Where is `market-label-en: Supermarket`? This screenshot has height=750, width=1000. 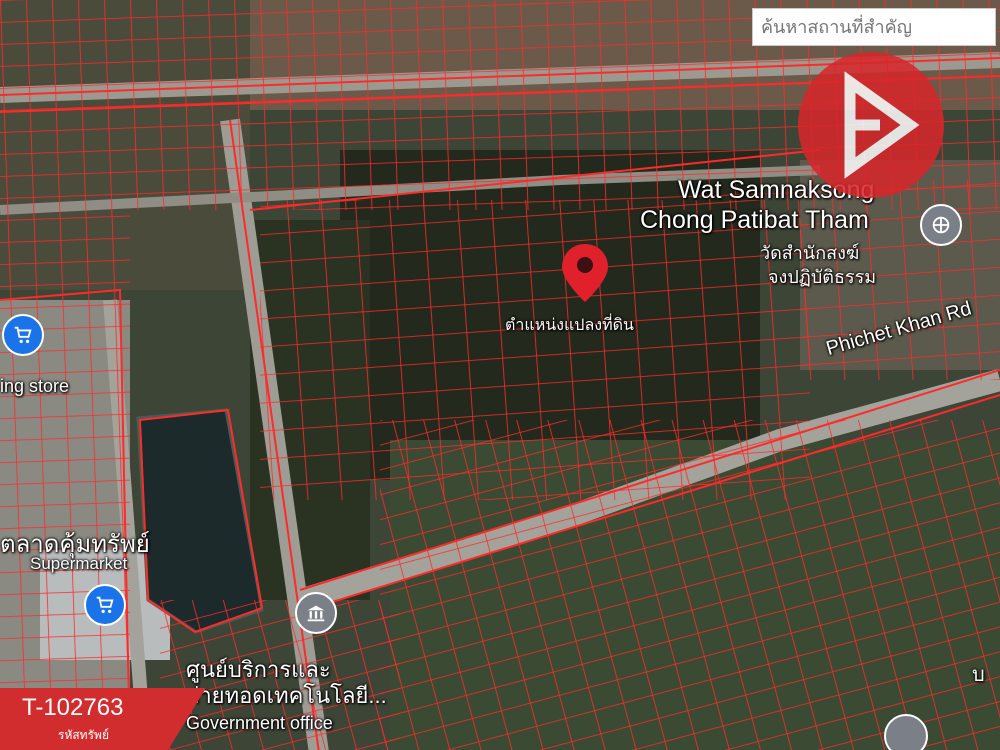
market-label-en: Supermarket is located at coordinates (79, 563).